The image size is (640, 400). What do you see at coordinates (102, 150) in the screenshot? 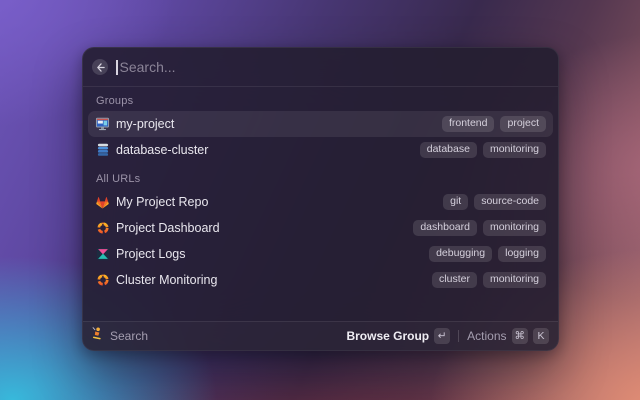
I see `database-icon` at bounding box center [102, 150].